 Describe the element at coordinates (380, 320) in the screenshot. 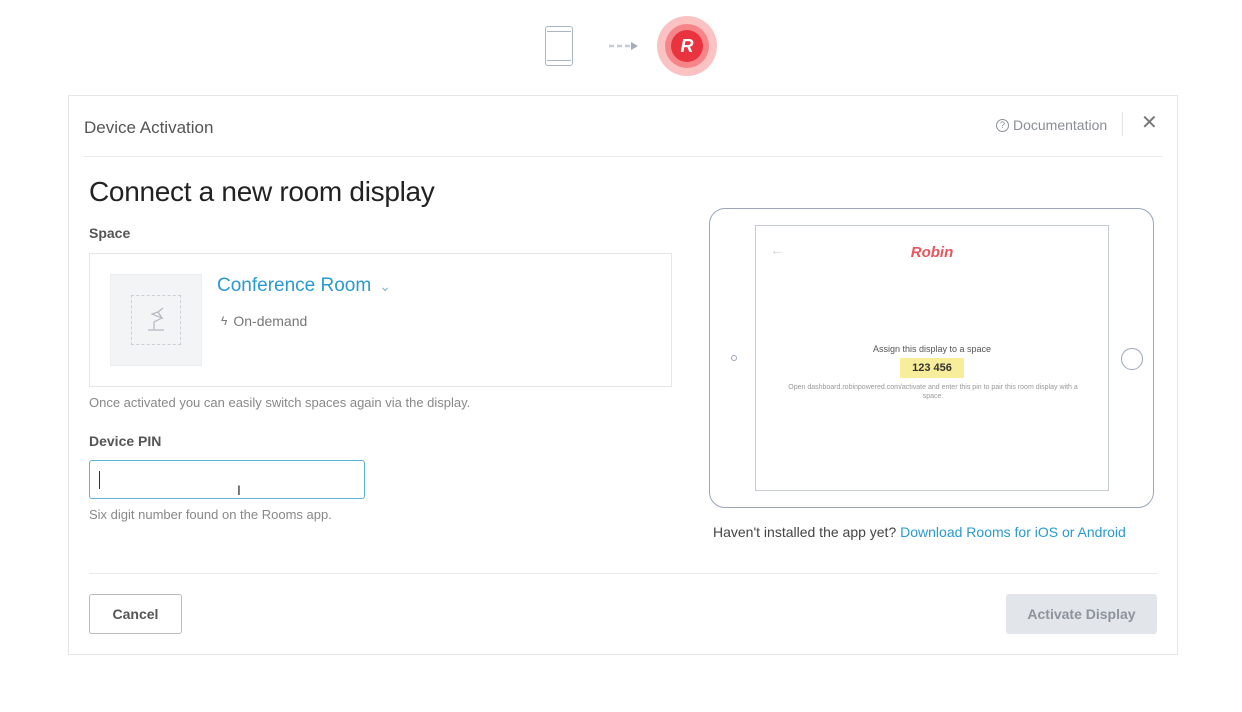

I see `space-card: Conference Room ⌄ ϟ On-demand` at that location.